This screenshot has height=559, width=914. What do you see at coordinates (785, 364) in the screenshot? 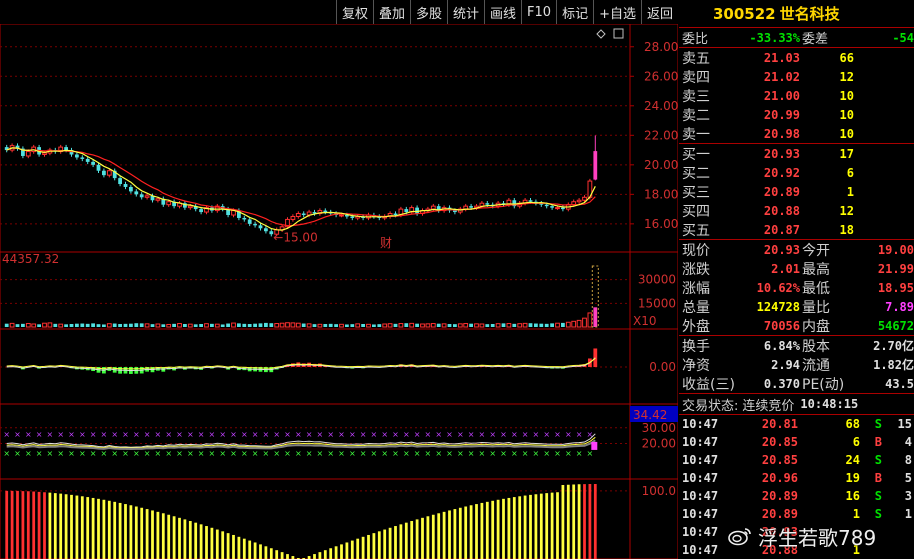
I see `fundamental-value: 2.94` at bounding box center [785, 364].